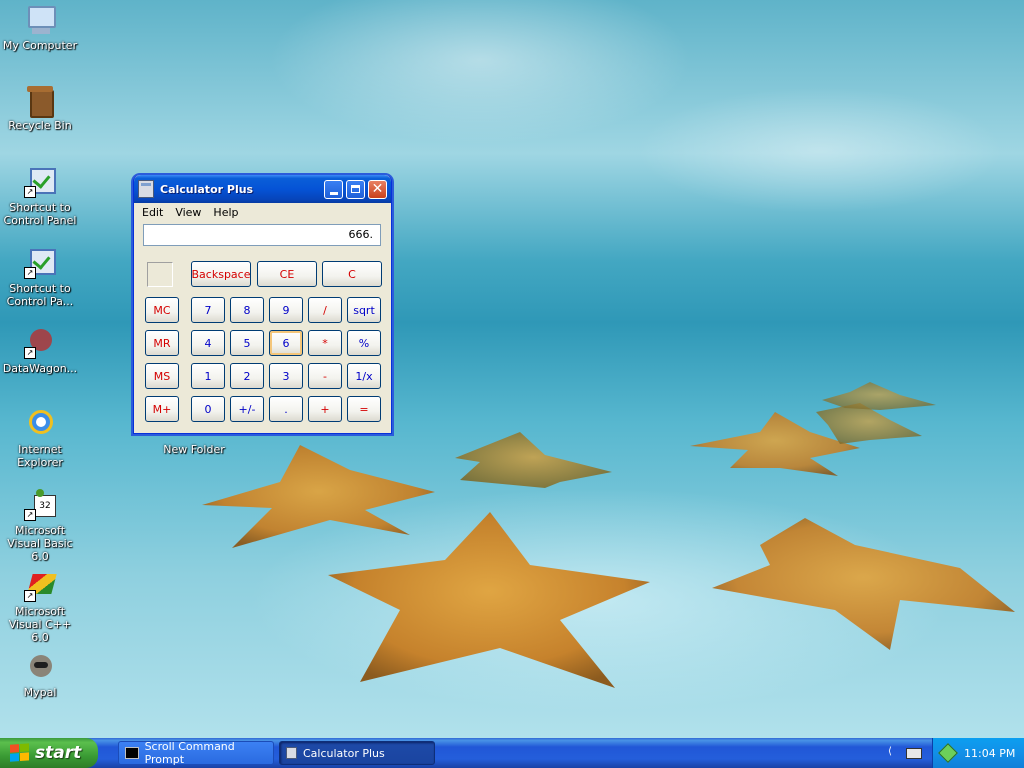 The height and width of the screenshot is (768, 1024). What do you see at coordinates (40, 101) in the screenshot?
I see `recycle-bin-icon` at bounding box center [40, 101].